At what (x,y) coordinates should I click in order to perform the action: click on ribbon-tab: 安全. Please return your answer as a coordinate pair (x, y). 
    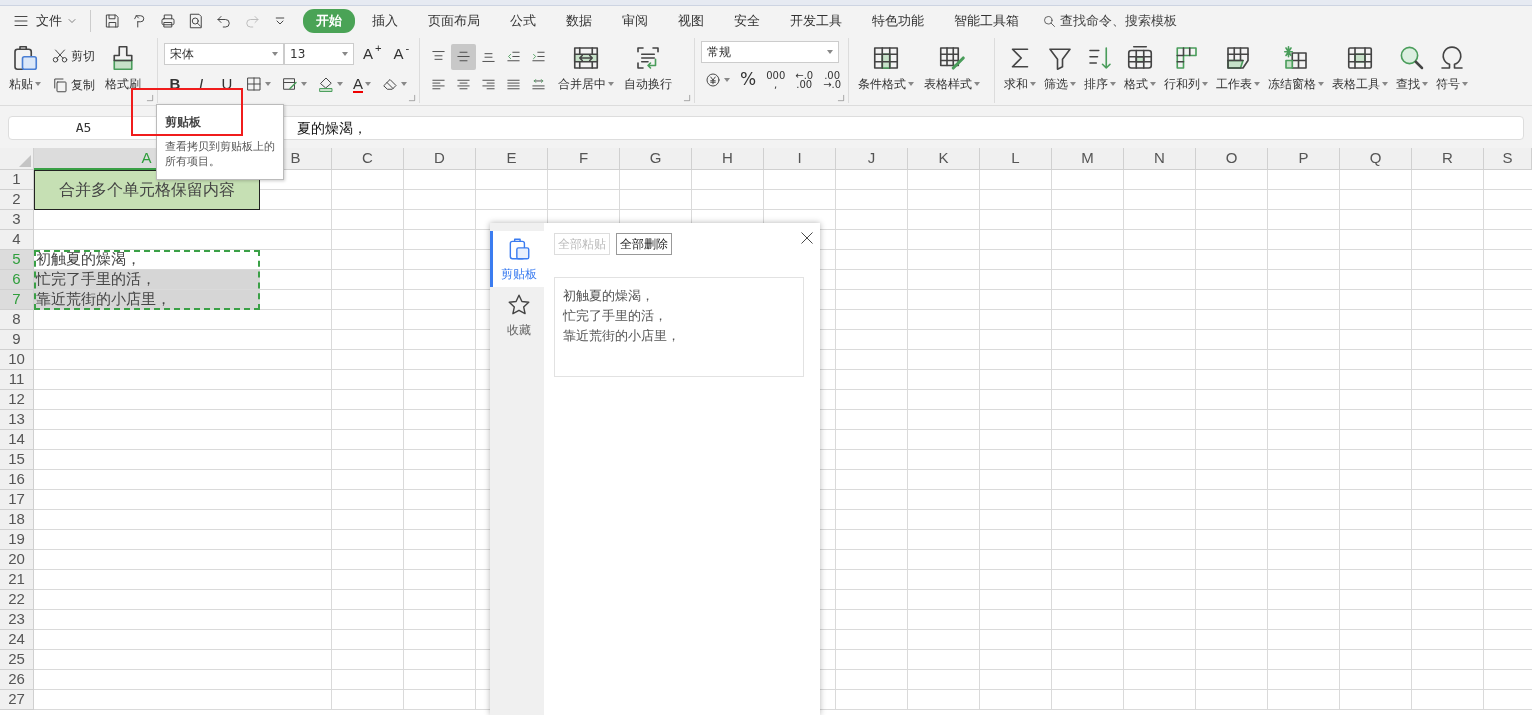
    Looking at the image, I should click on (747, 21).